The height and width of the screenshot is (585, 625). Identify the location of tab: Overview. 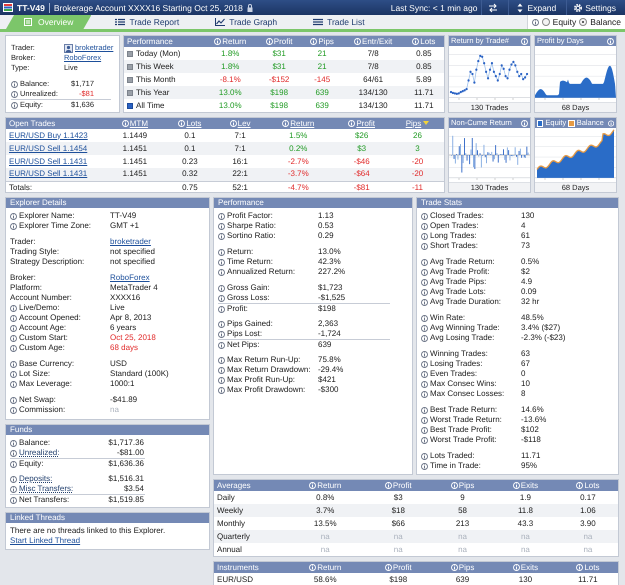
(49, 22).